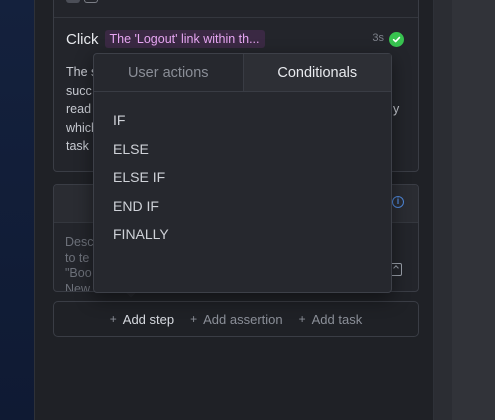  Describe the element at coordinates (378, 38) in the screenshot. I see `step-duration: 3s` at that location.